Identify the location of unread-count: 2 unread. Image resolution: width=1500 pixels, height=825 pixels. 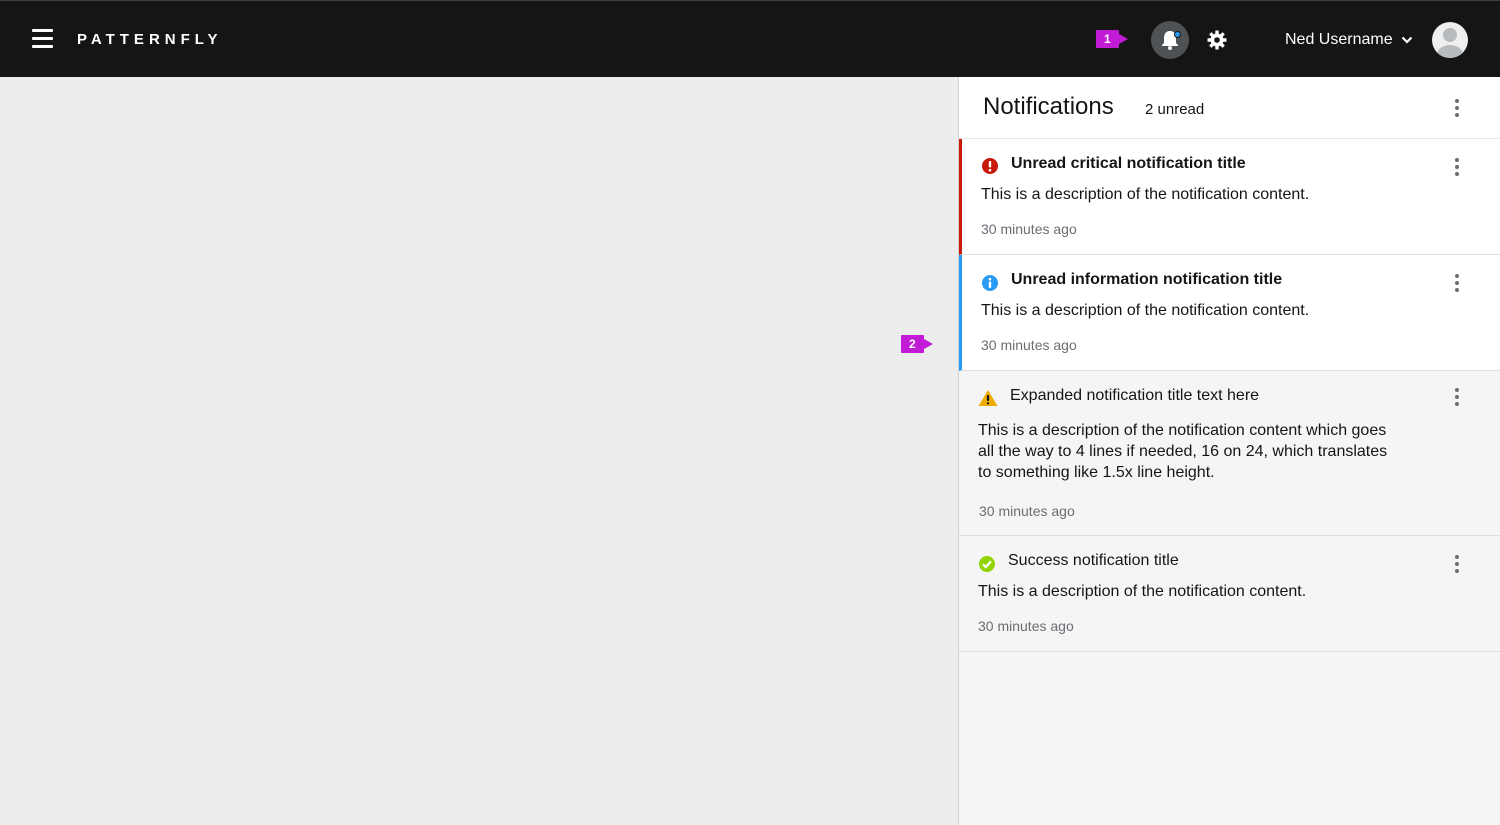
(1175, 109).